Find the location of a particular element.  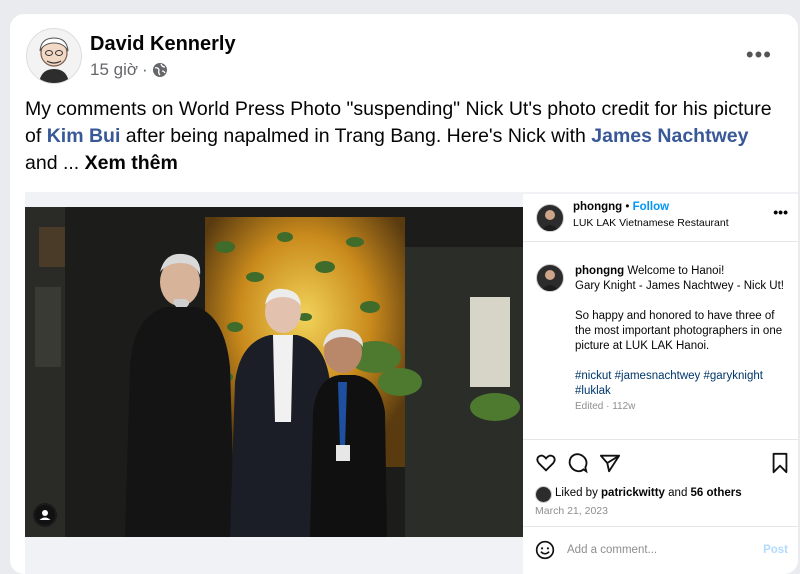

emoji-icon is located at coordinates (545, 552).